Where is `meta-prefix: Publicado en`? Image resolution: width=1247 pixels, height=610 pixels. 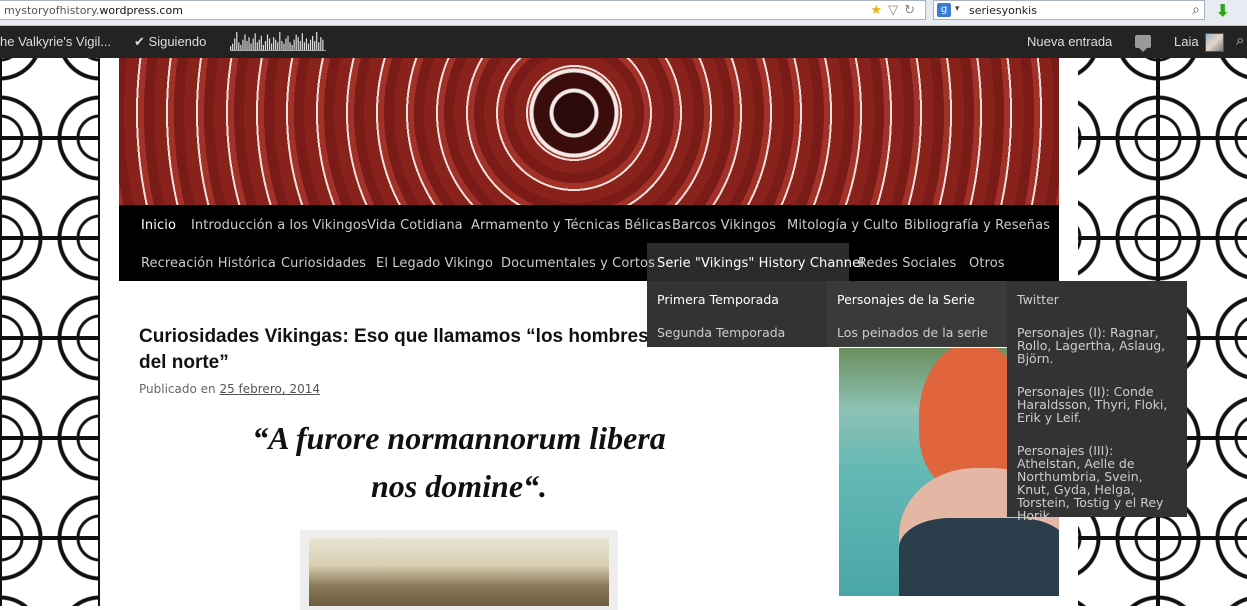
meta-prefix: Publicado en is located at coordinates (179, 389).